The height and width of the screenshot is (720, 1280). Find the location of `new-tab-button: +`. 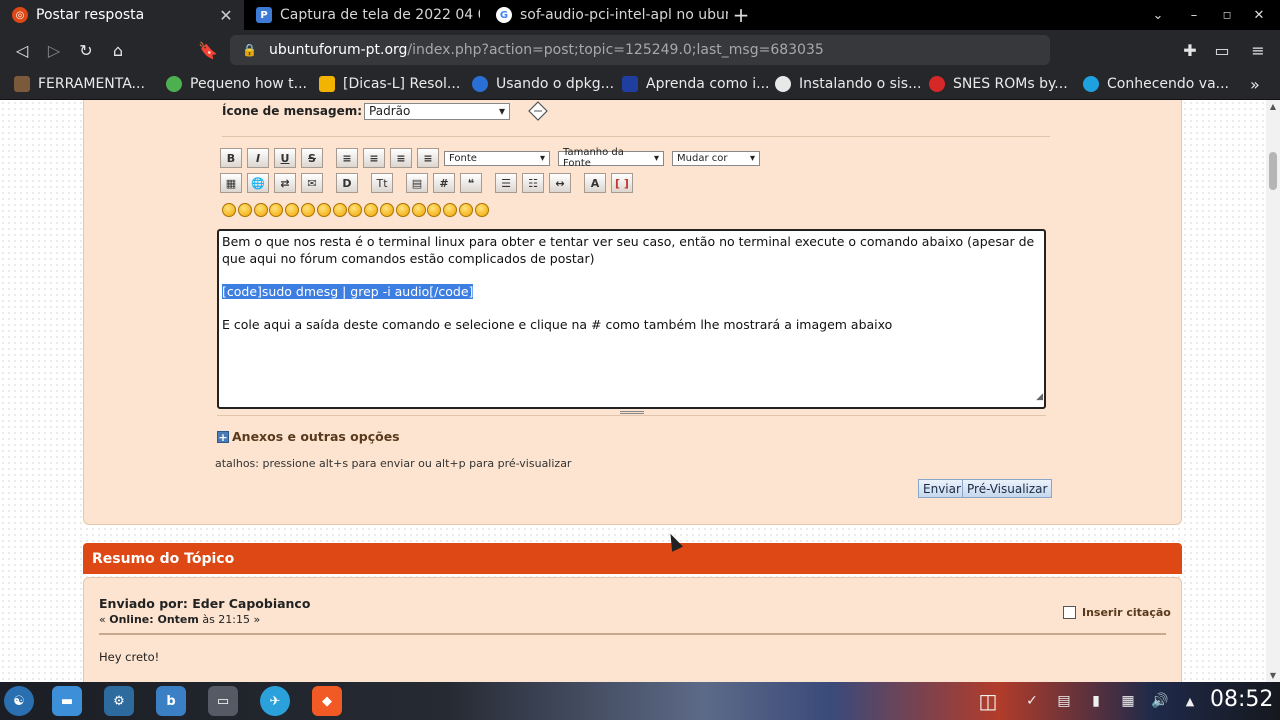

new-tab-button: + is located at coordinates (741, 15).